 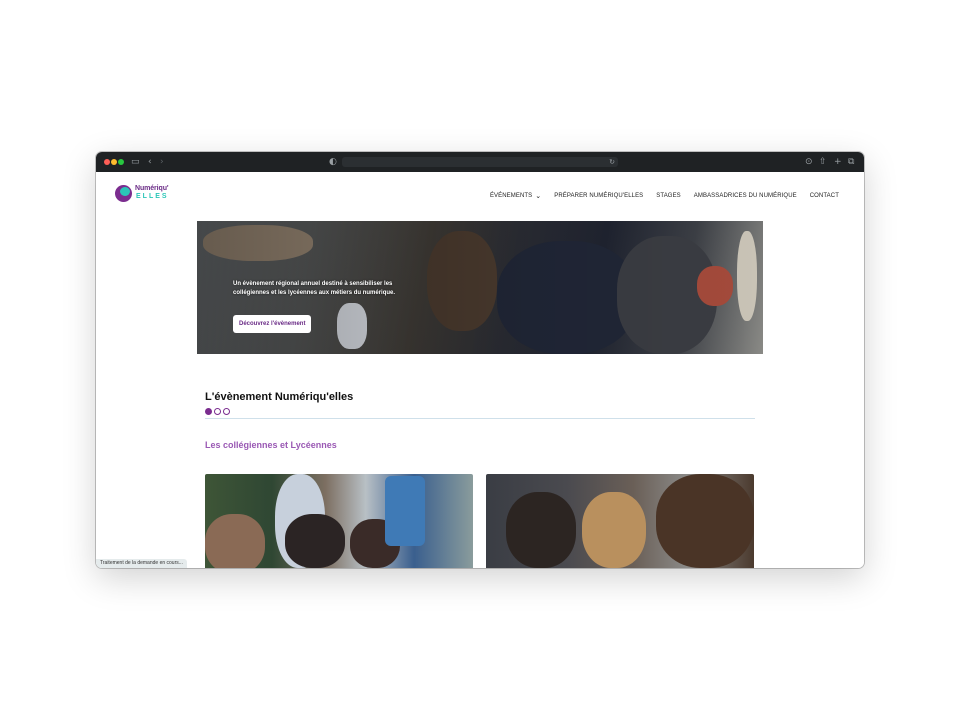 What do you see at coordinates (668, 196) in the screenshot?
I see `nav-item-stages: STAGES` at bounding box center [668, 196].